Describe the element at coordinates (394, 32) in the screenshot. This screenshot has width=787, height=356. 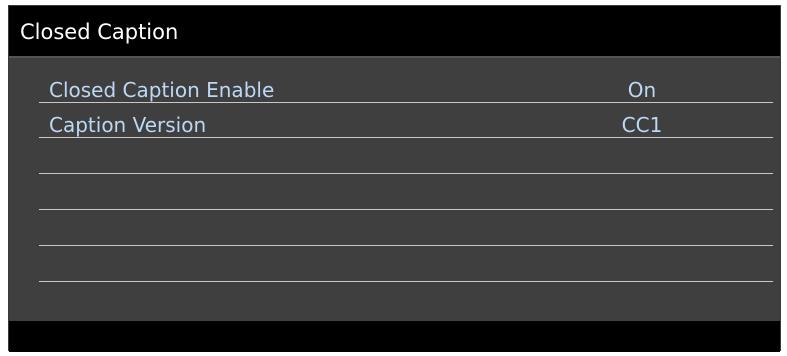
I see `menu-title: Closed Caption` at that location.